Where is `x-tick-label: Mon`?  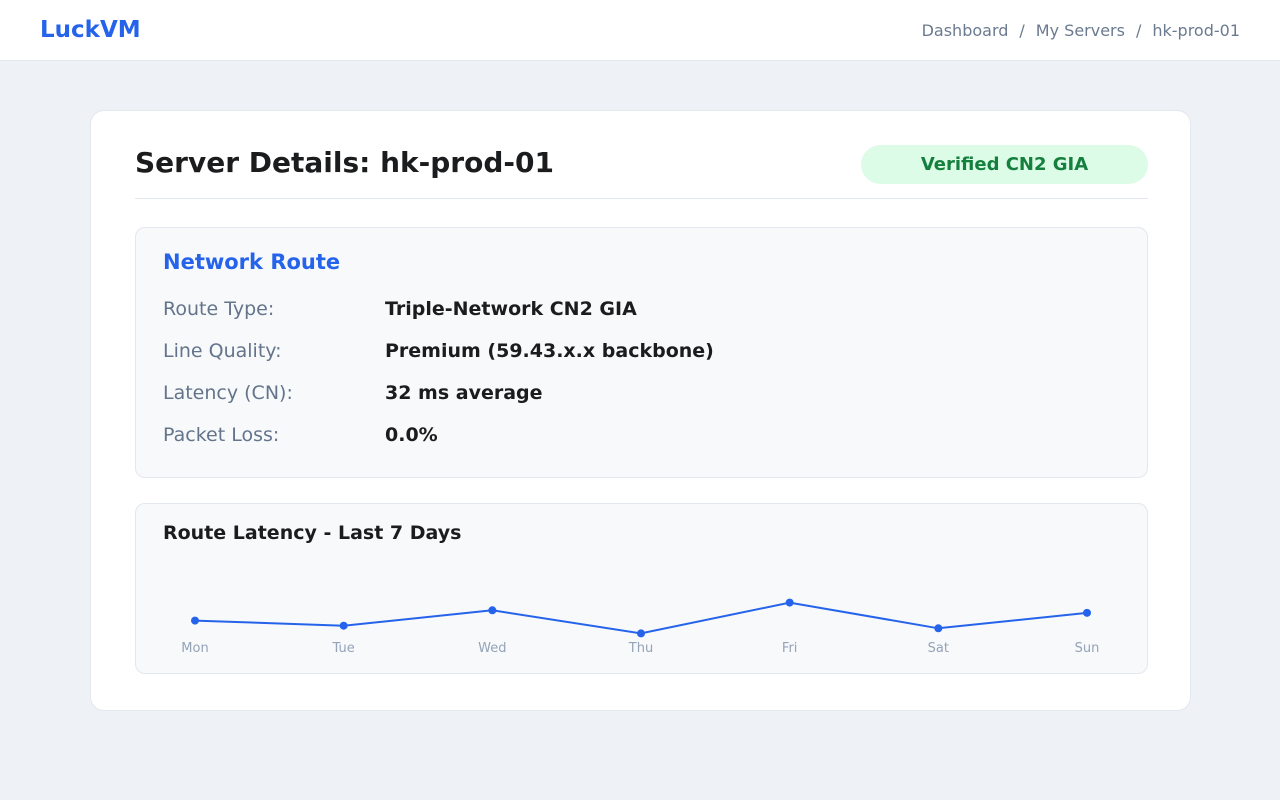 x-tick-label: Mon is located at coordinates (194, 648).